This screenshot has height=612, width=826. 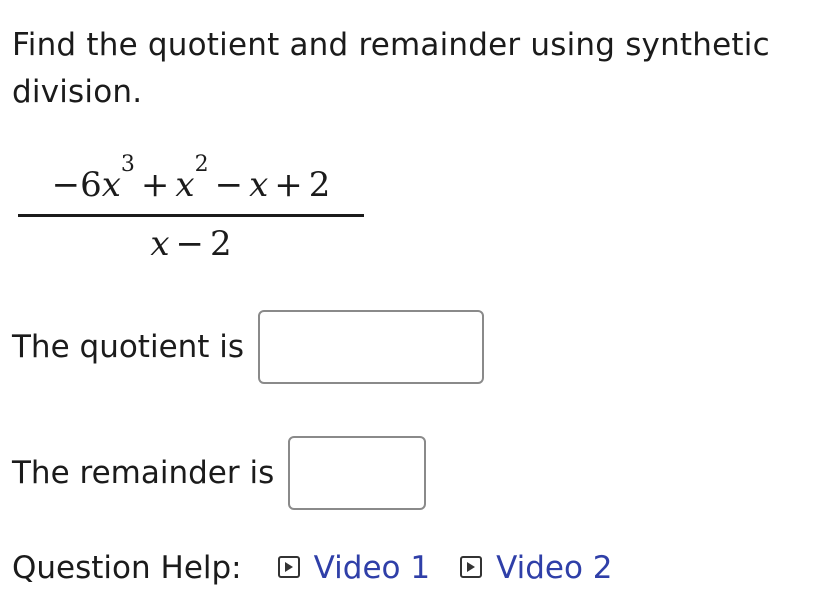 What do you see at coordinates (371, 347) in the screenshot?
I see `quotient-input` at bounding box center [371, 347].